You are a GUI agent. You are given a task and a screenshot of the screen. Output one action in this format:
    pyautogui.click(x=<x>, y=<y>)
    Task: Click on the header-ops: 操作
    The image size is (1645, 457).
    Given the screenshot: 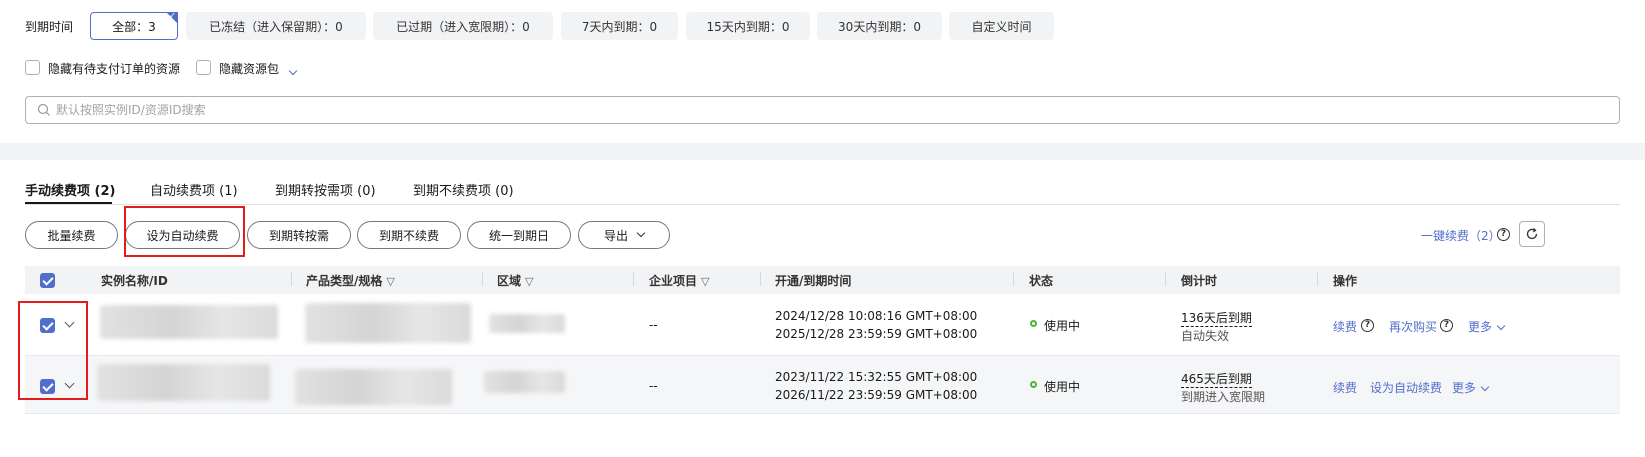 What is the action you would take?
    pyautogui.click(x=1345, y=281)
    